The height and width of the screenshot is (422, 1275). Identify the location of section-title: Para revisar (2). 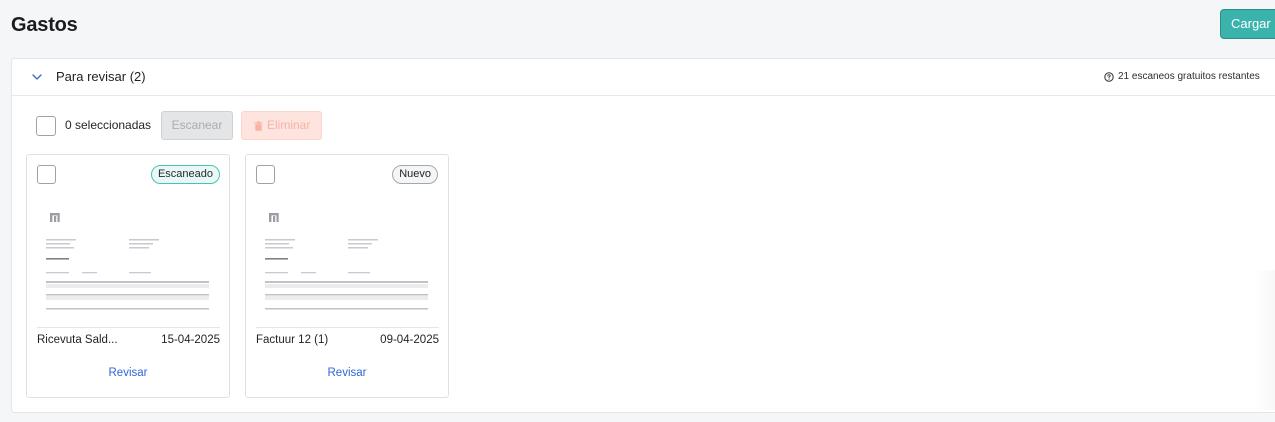
(101, 76).